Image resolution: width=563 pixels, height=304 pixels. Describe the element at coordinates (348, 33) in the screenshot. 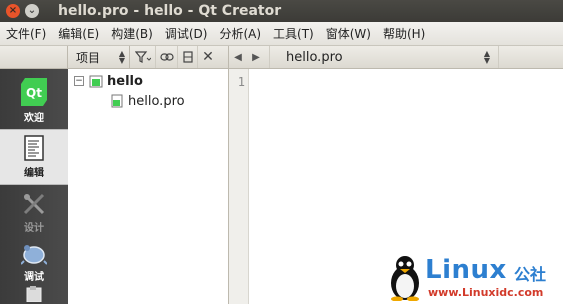

I see `menu-window: 窗体(W)` at that location.